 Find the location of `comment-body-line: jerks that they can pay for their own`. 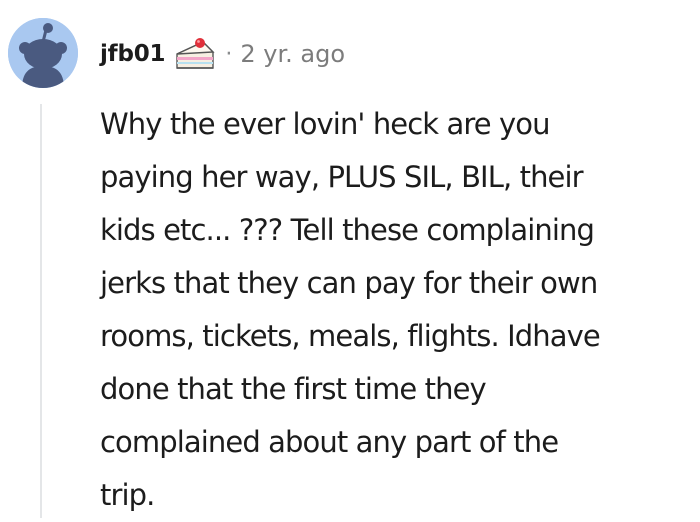

comment-body-line: jerks that they can pay for their own is located at coordinates (349, 283).